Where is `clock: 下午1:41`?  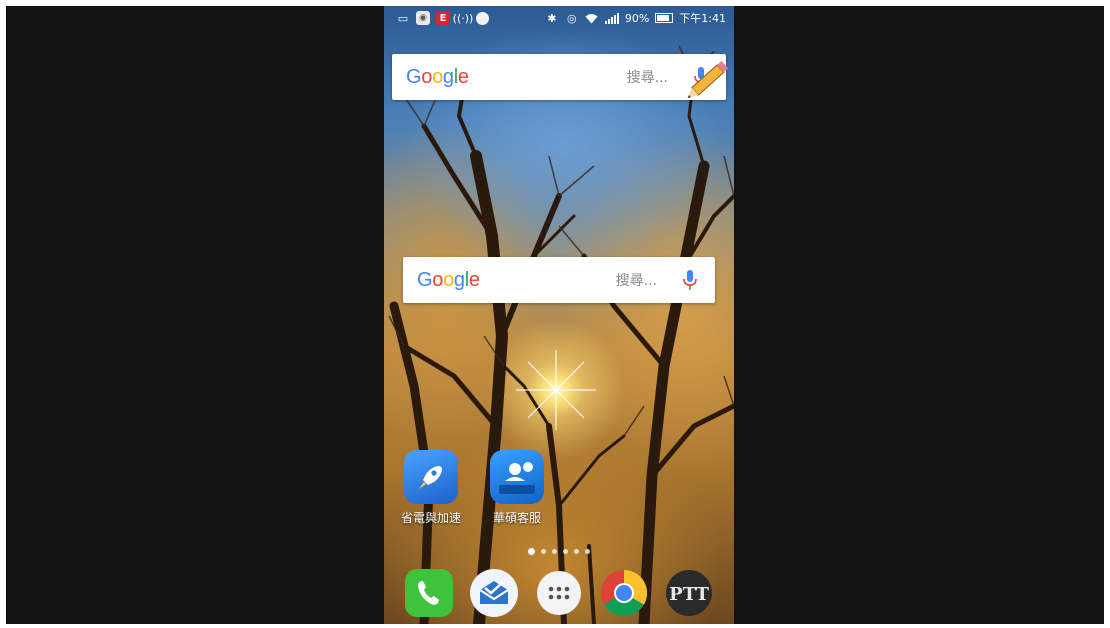 clock: 下午1:41 is located at coordinates (702, 18).